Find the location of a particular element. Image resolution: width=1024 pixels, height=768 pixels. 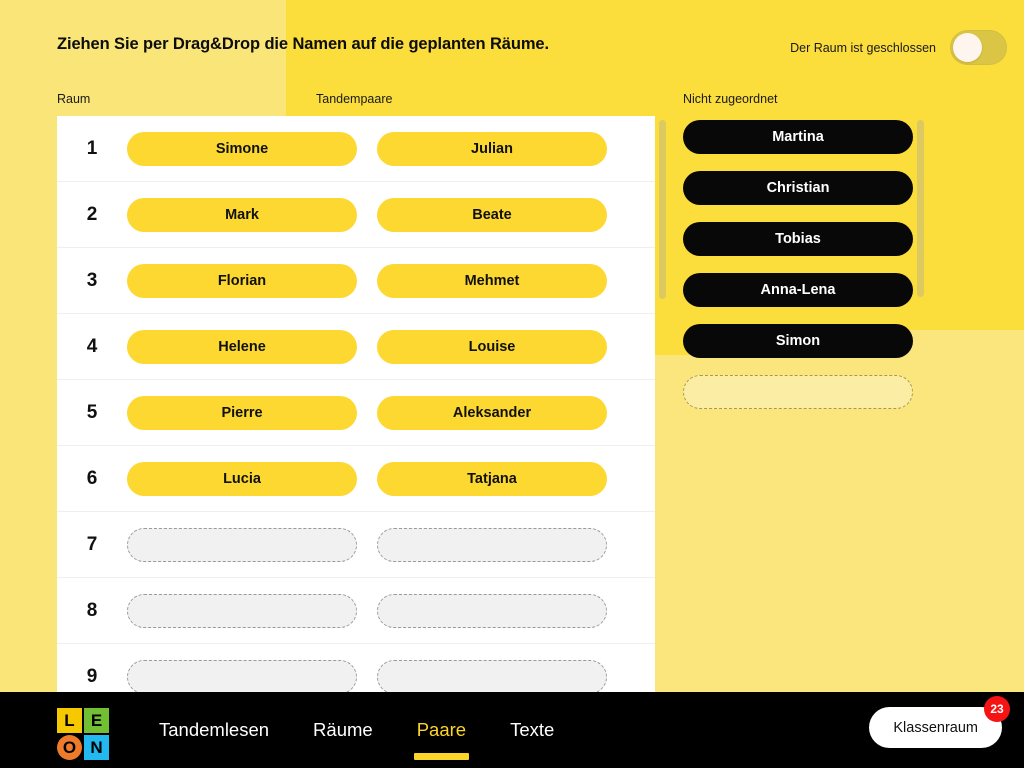

table-row: 4 Helene Louise is located at coordinates (356, 347).